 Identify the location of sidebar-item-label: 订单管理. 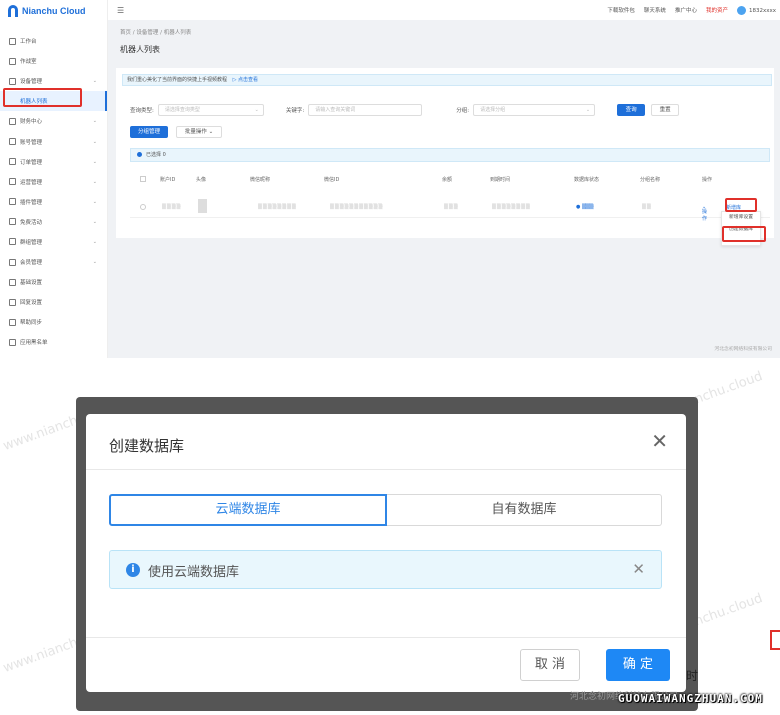
(31, 162).